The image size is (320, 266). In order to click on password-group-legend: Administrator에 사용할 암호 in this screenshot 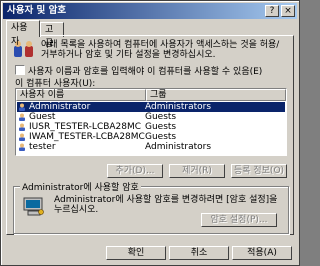, I will do `click(80, 186)`.